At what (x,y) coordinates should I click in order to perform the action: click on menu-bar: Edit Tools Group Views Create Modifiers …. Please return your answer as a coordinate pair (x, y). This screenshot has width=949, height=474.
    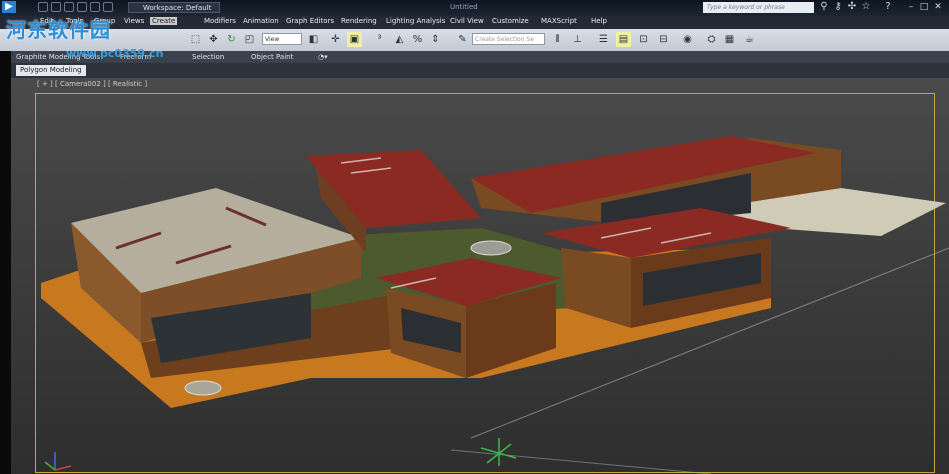
    Looking at the image, I should click on (474, 22).